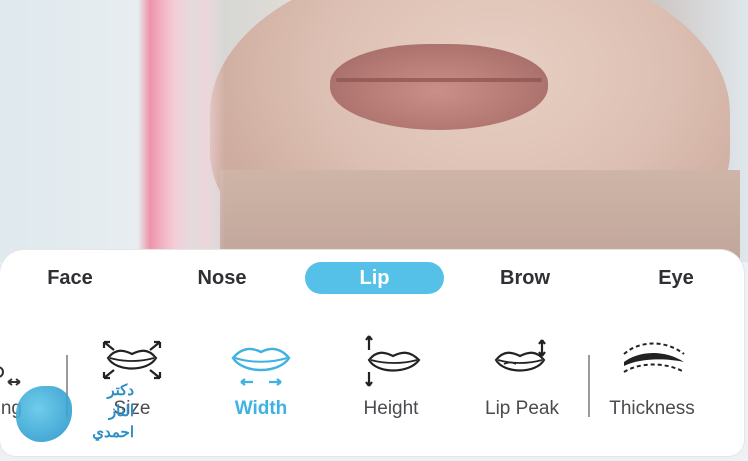 The width and height of the screenshot is (748, 461). What do you see at coordinates (44, 414) in the screenshot?
I see `watermark-blob-icon` at bounding box center [44, 414].